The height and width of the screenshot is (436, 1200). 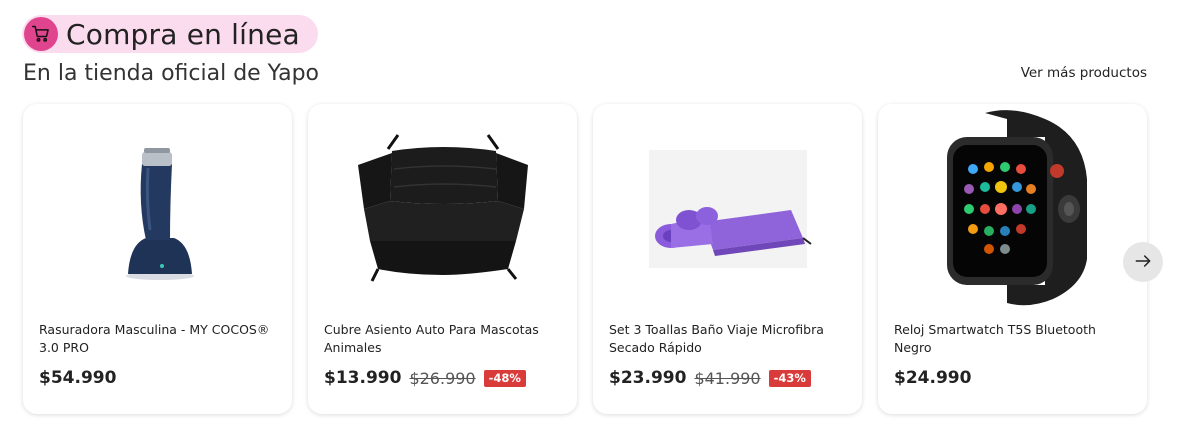 I want to click on see-more-products-link: Ver más productos, so click(x=1084, y=73).